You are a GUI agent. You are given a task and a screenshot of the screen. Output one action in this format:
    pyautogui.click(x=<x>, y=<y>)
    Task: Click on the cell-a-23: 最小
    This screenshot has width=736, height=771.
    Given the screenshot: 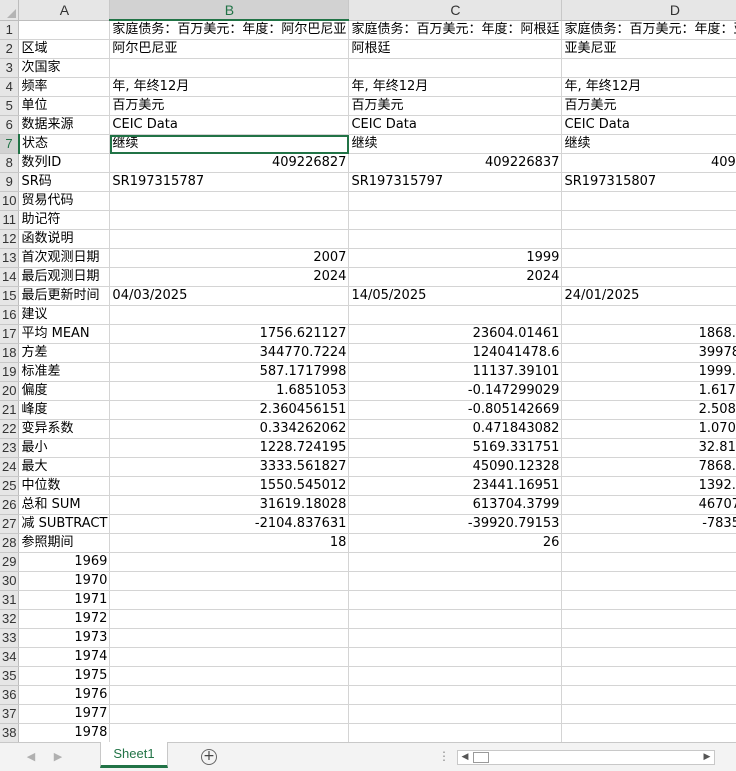 What is the action you would take?
    pyautogui.click(x=64, y=448)
    